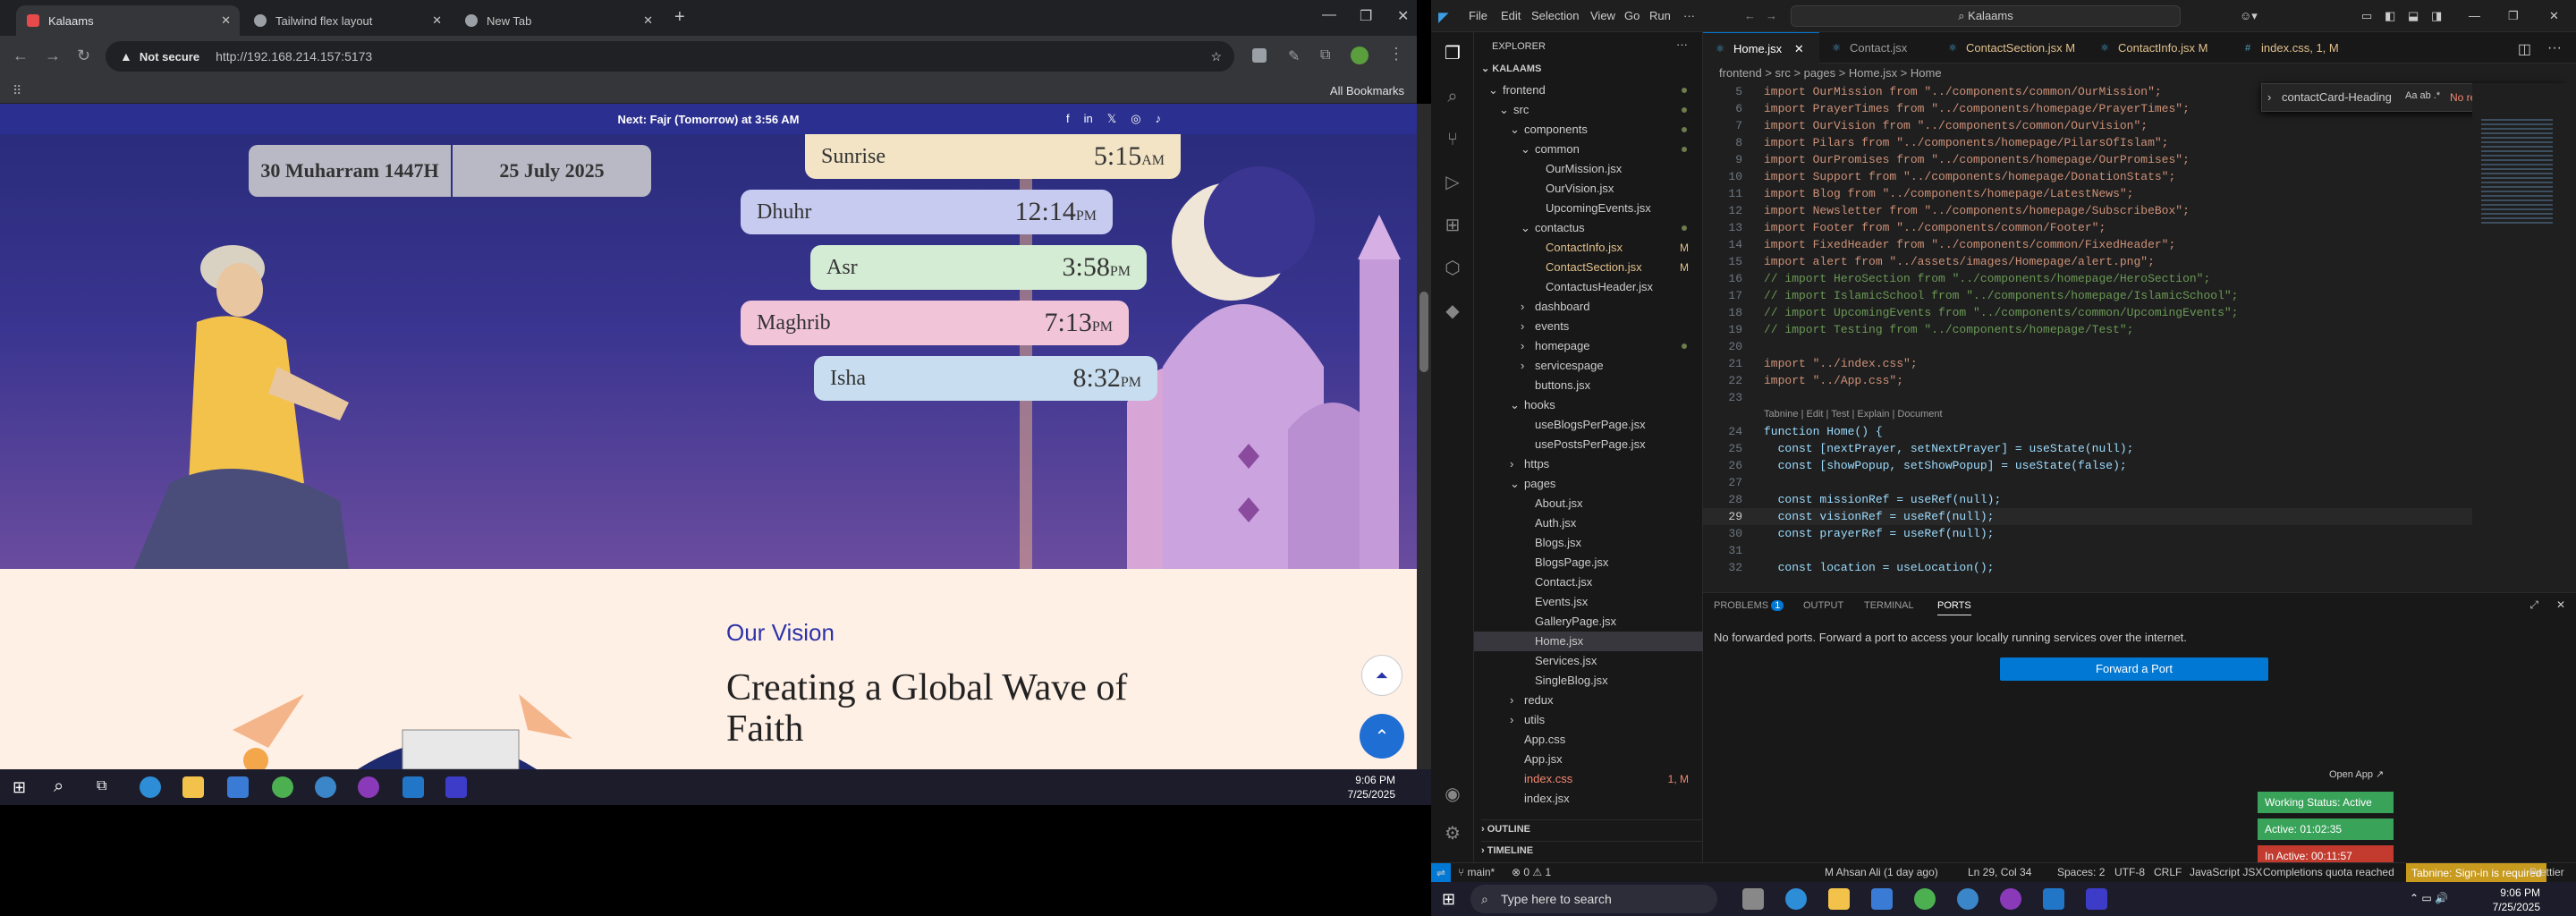  I want to click on tree-file: useBlogsPerPage.jsx, so click(1588, 425).